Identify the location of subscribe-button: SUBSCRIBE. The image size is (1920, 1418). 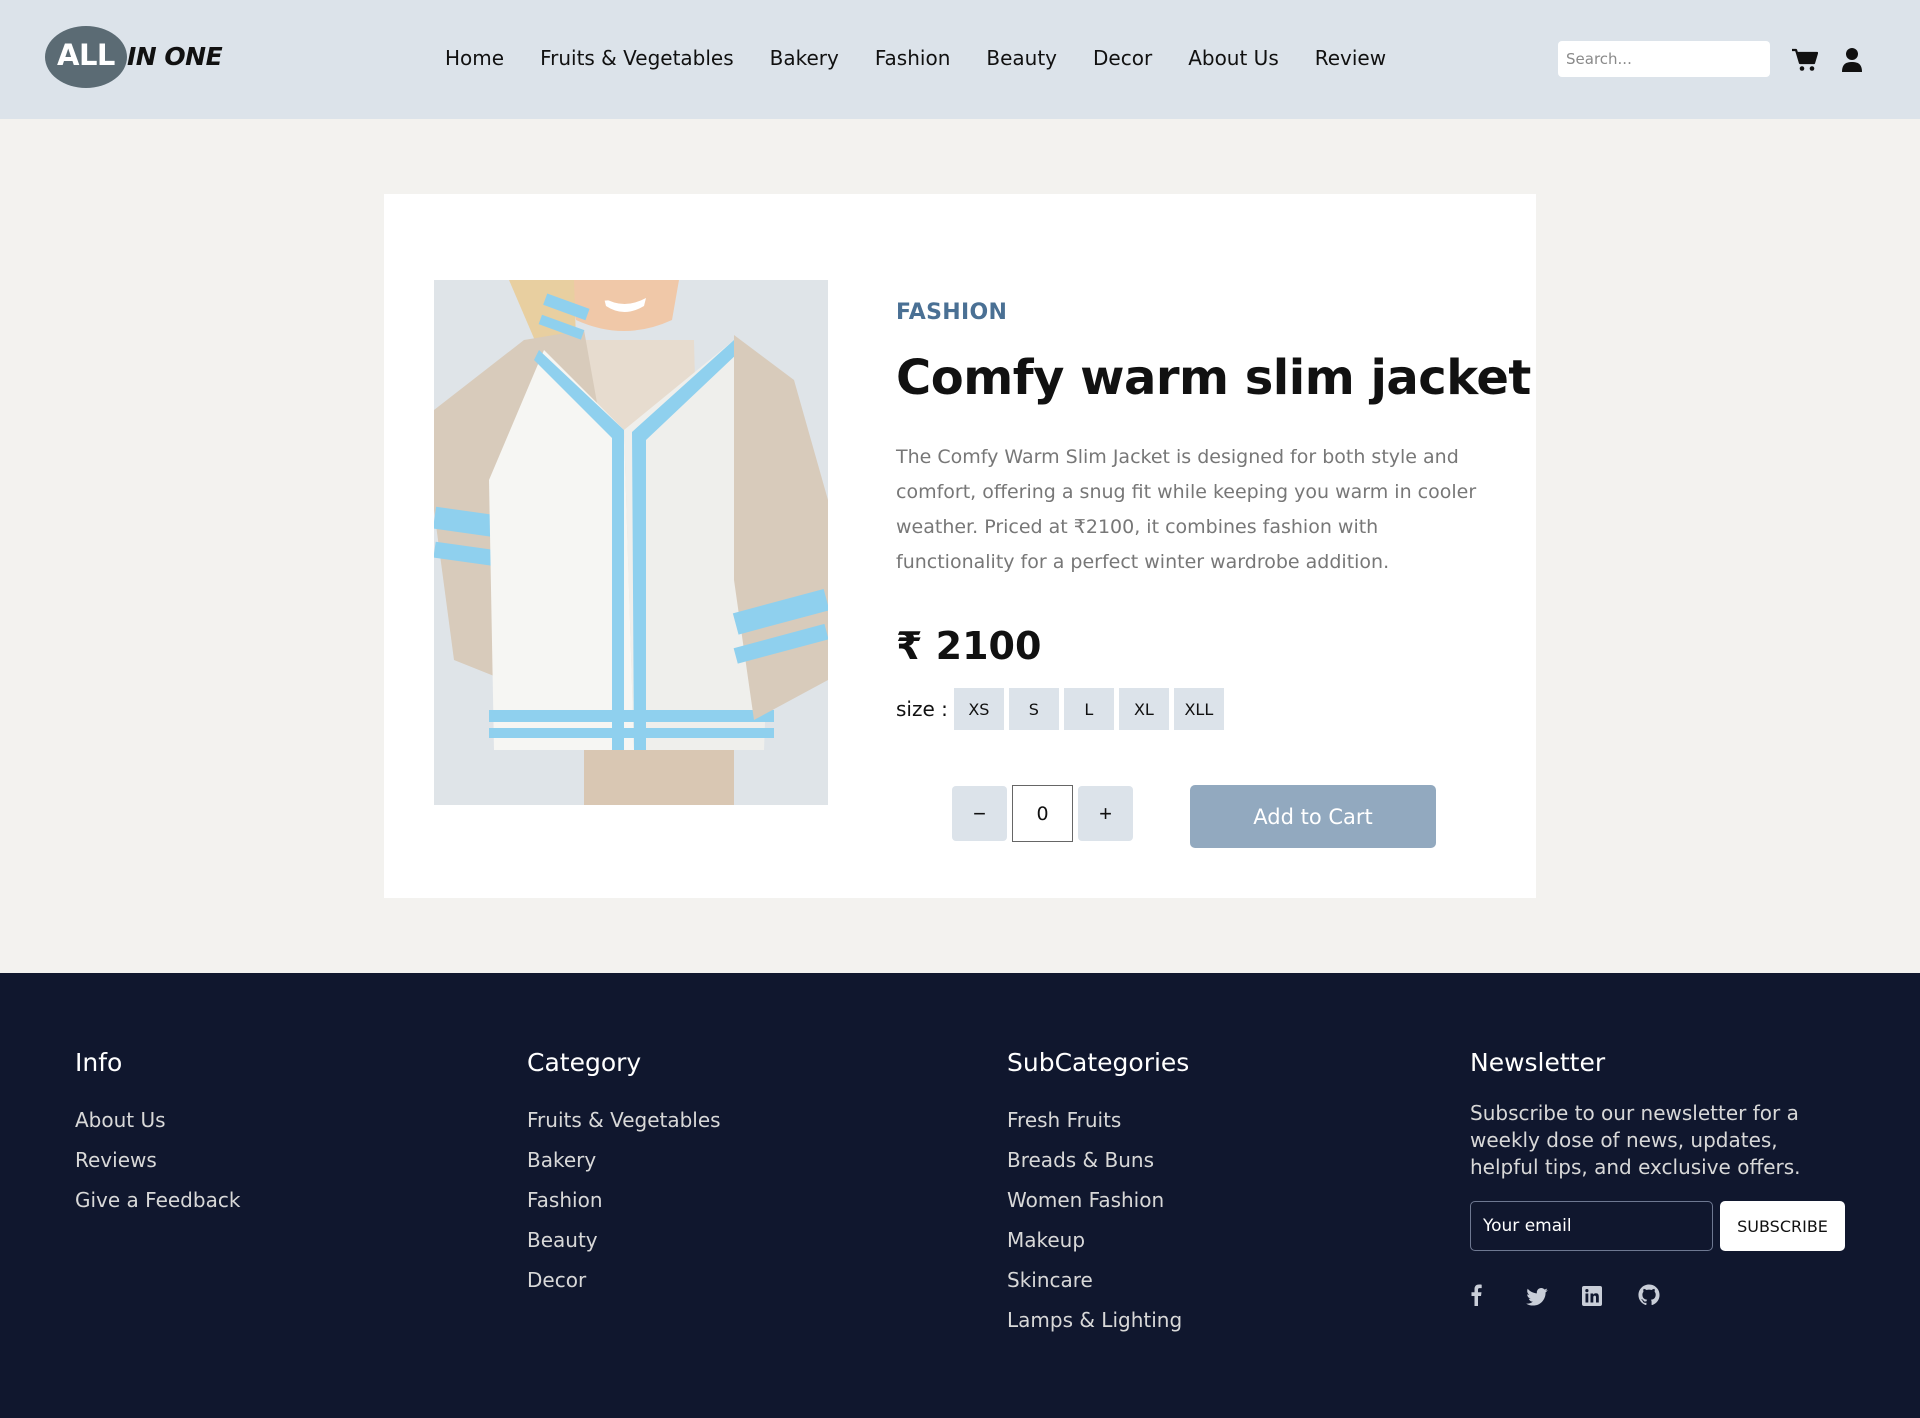
(1782, 1226).